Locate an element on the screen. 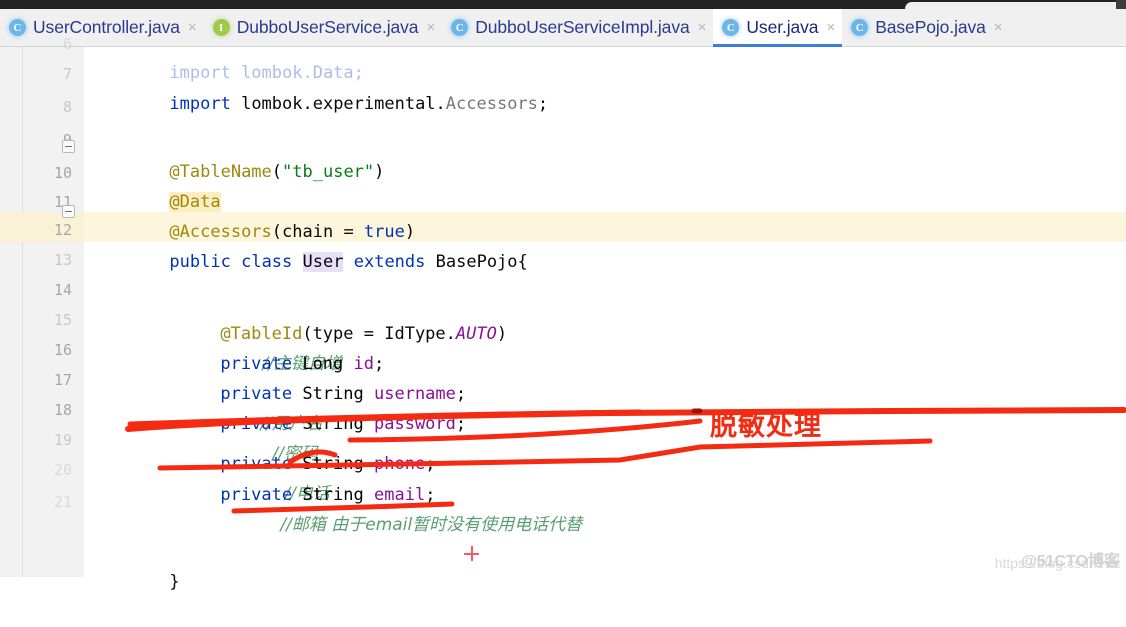  code-line-9: @TableName("tb_user") is located at coordinates (246, 154).